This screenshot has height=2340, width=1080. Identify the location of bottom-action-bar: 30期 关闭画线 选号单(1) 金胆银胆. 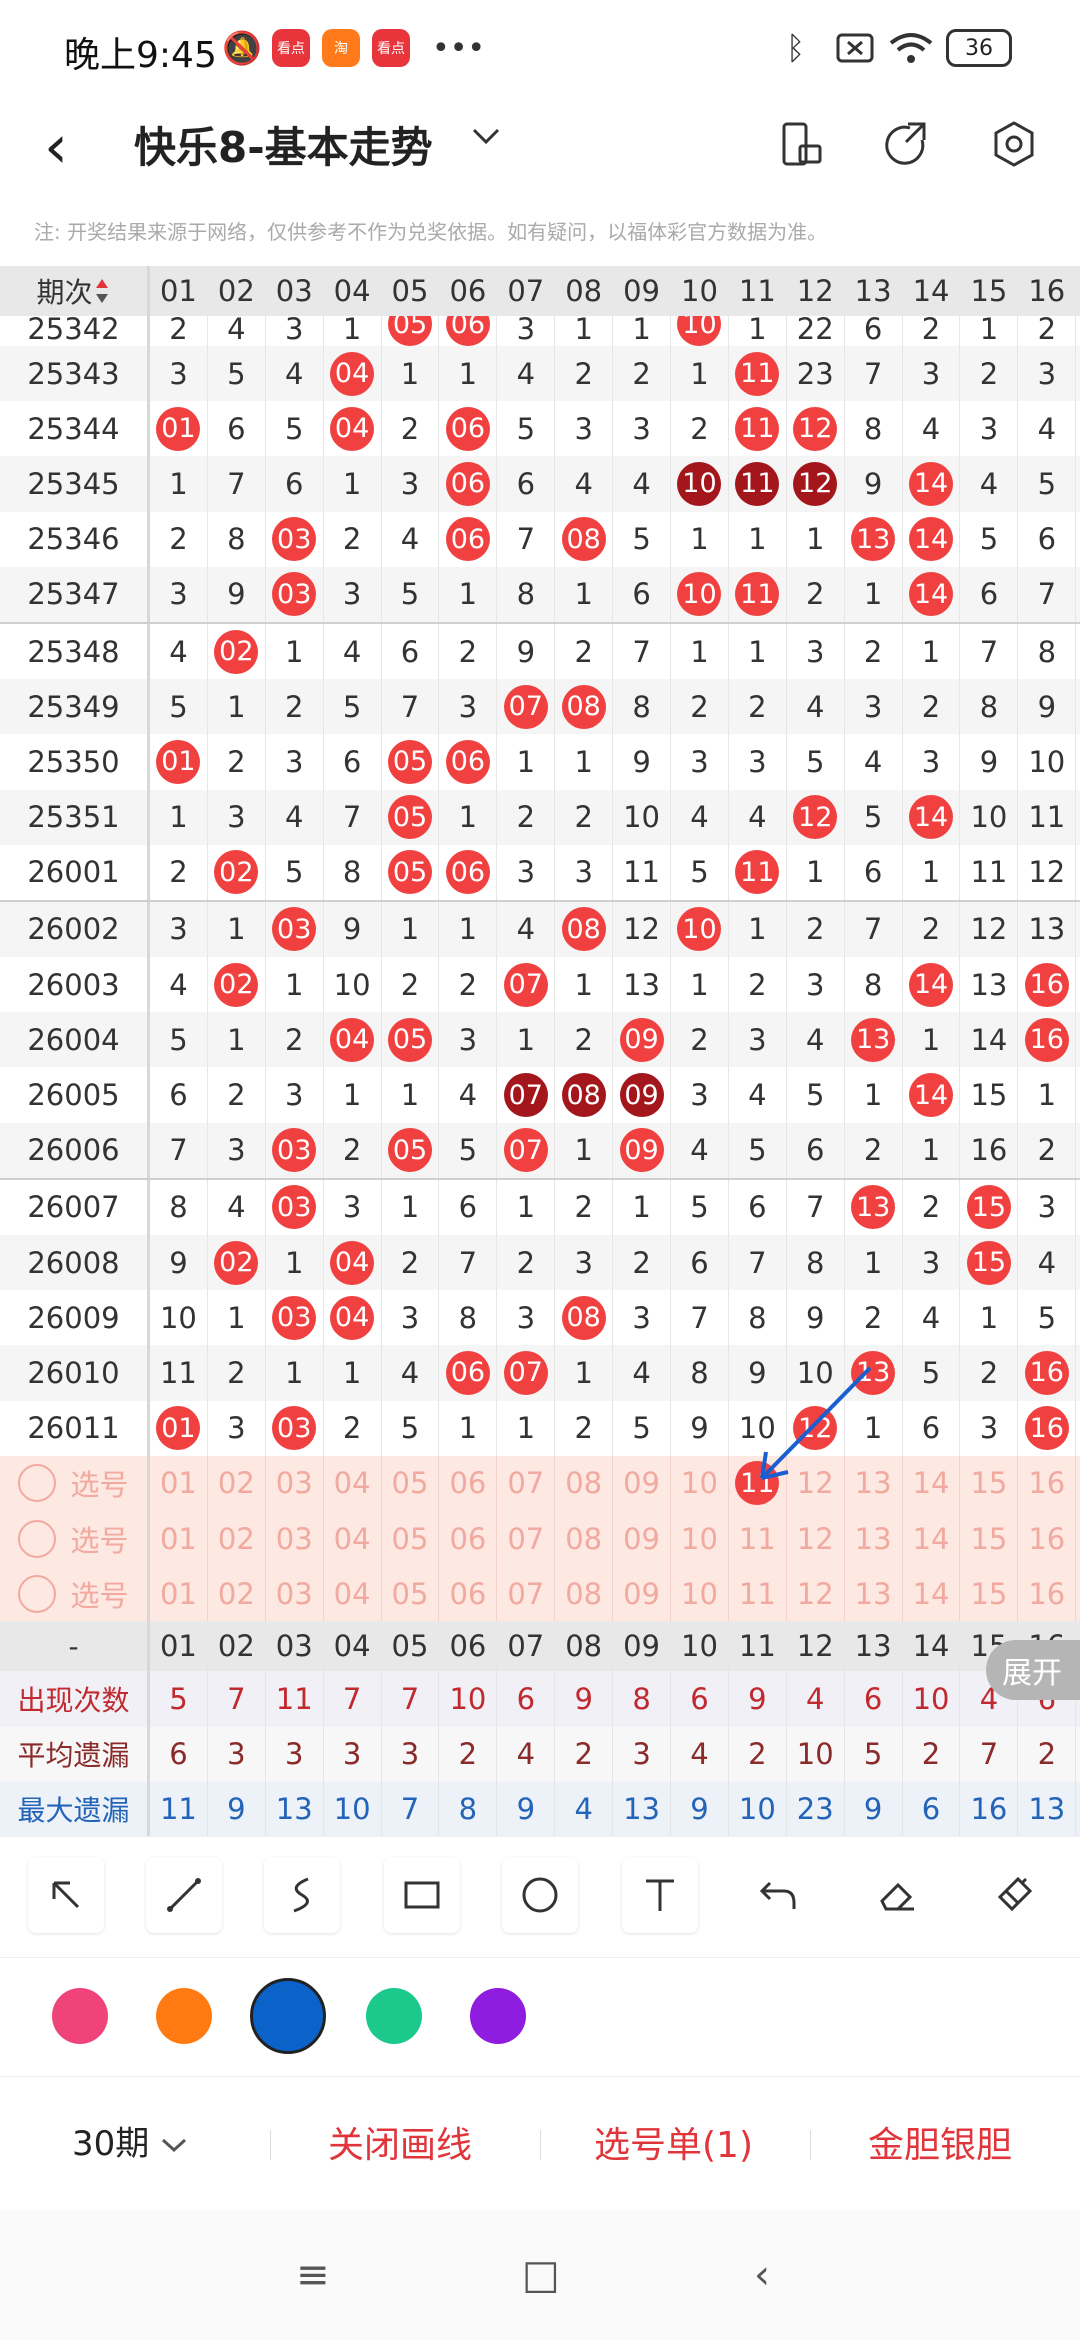
(540, 2145).